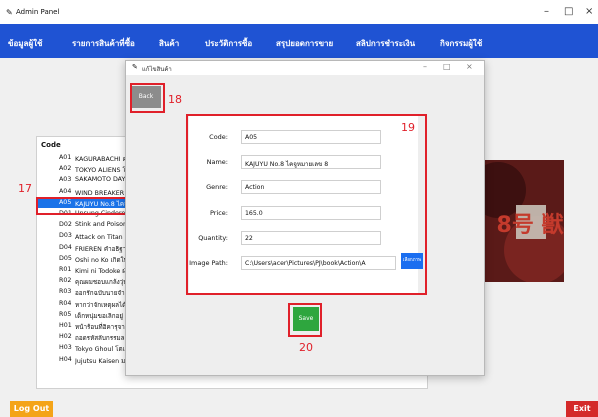  What do you see at coordinates (299, 12) in the screenshot?
I see `main-titlebar: ✎ Admin Panel – □ ×` at bounding box center [299, 12].